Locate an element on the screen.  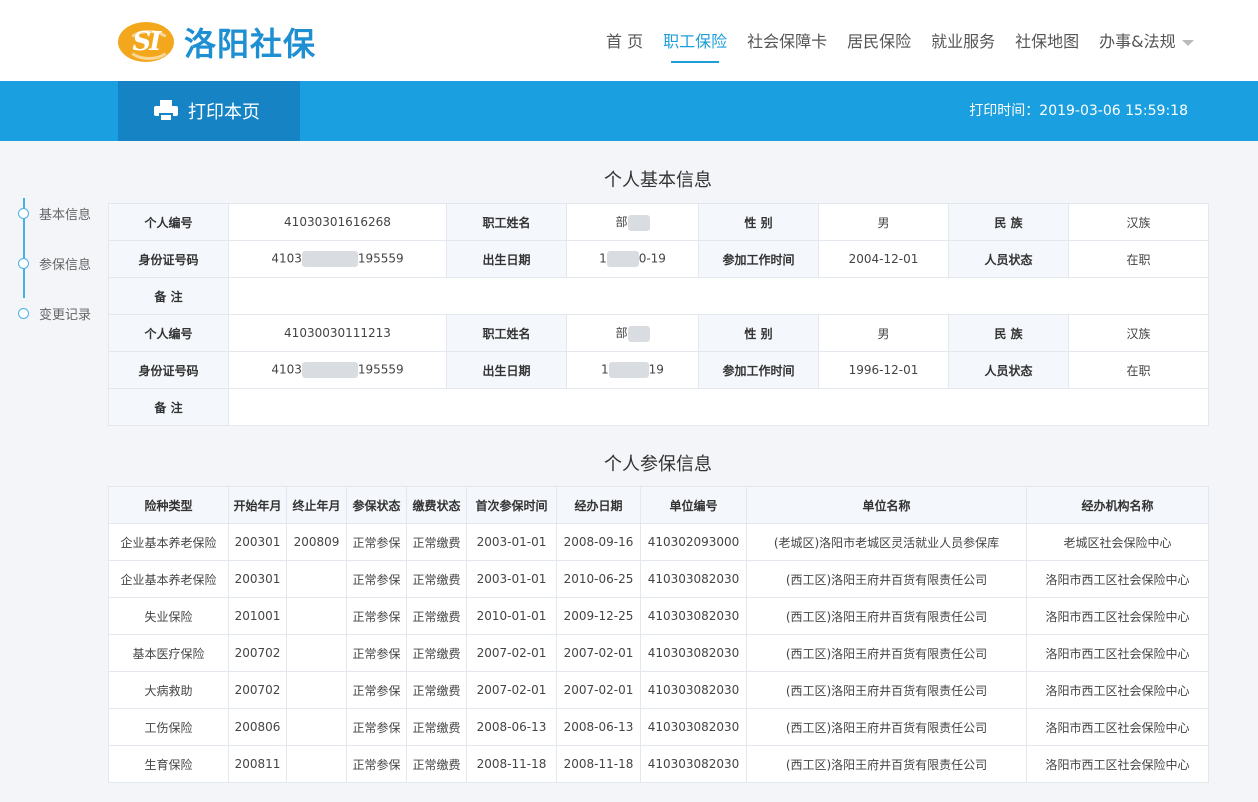
nav-home: 首 页 is located at coordinates (624, 40).